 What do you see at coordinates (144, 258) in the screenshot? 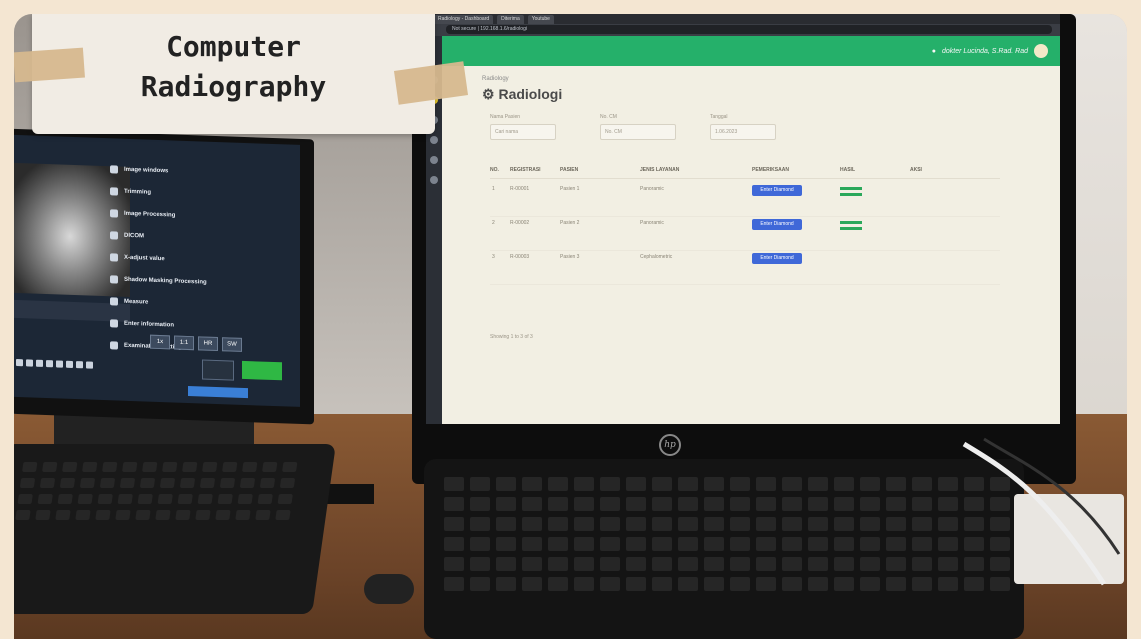
I see `cr-menu-label: X-adjust value` at bounding box center [144, 258].